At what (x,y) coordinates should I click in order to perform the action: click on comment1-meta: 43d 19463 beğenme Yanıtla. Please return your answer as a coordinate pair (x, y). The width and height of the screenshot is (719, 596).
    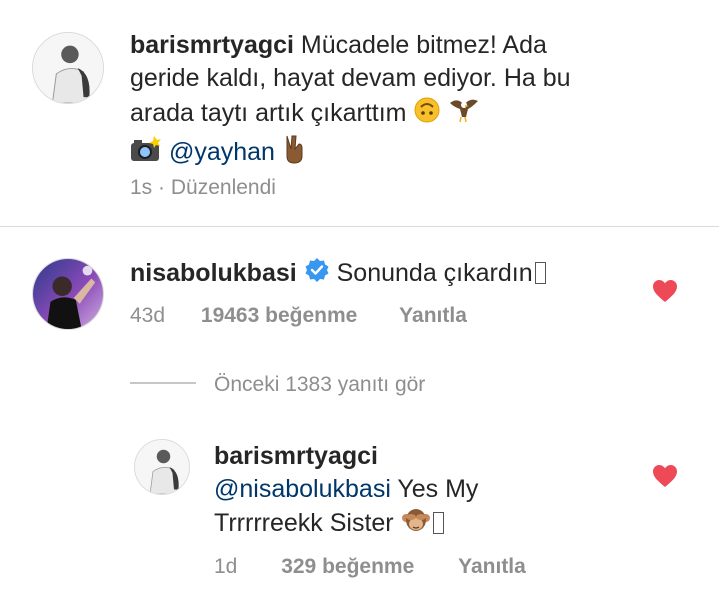
    Looking at the image, I should click on (298, 316).